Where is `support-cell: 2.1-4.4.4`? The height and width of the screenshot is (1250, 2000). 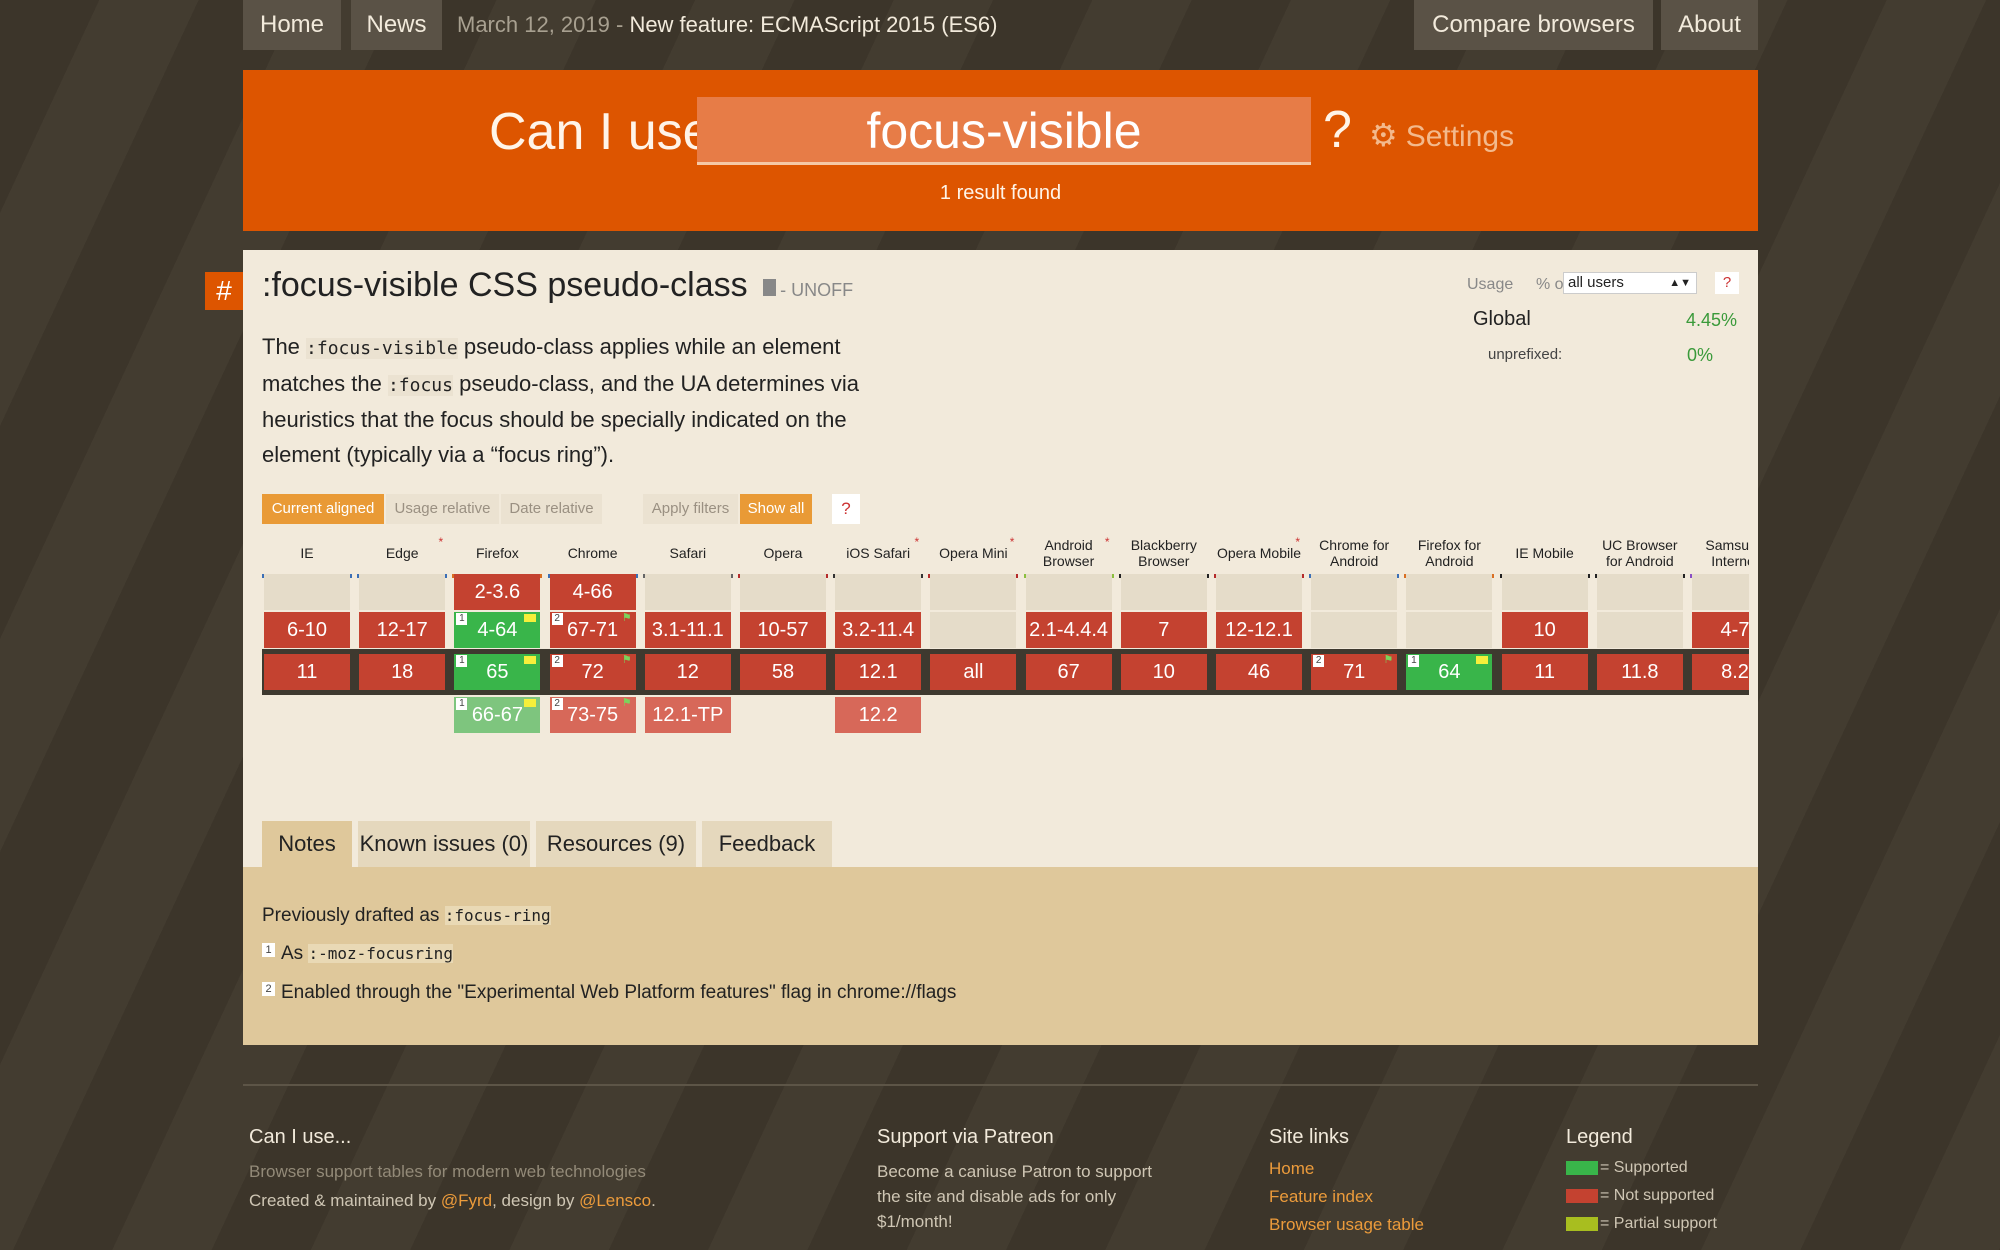
support-cell: 2.1-4.4.4 is located at coordinates (1068, 630).